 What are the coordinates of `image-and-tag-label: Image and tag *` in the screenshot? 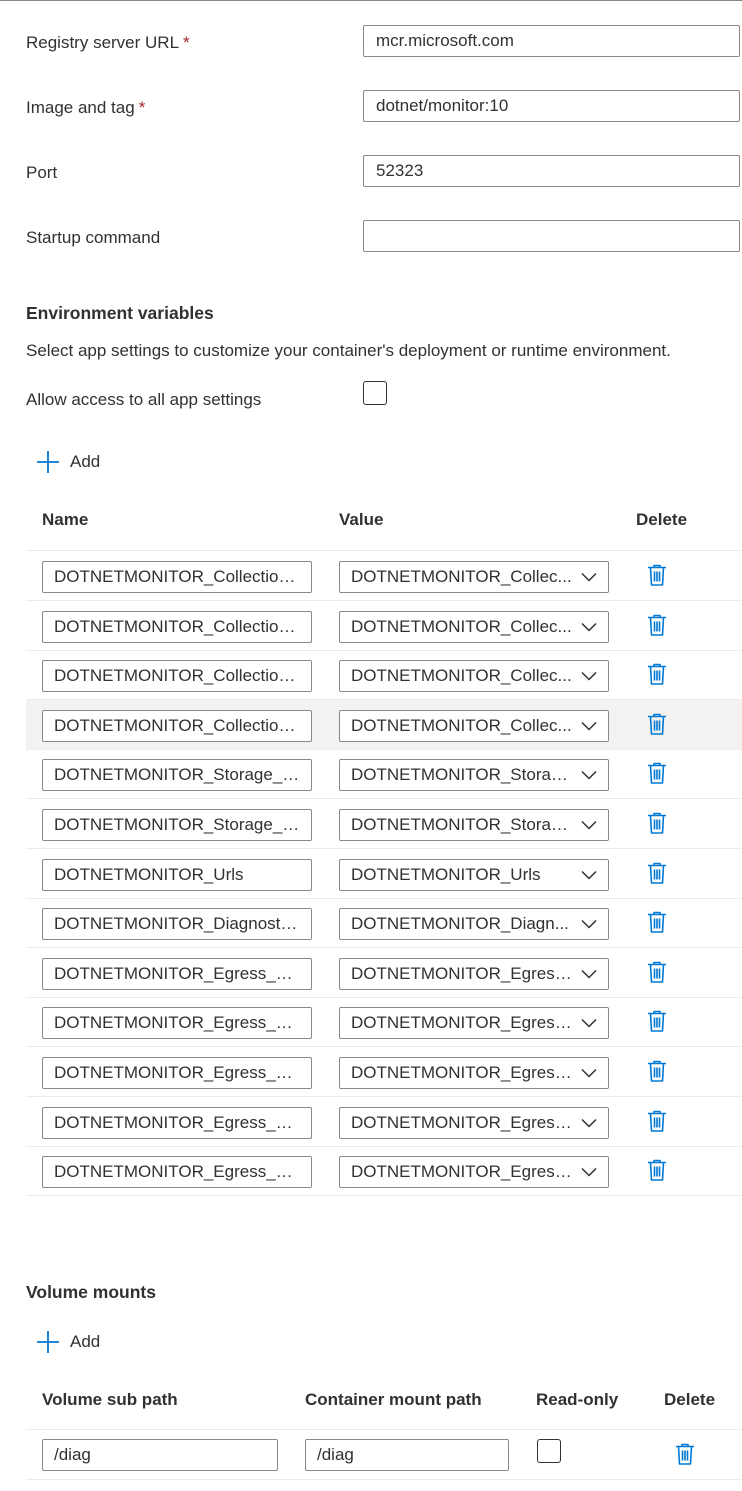 It's located at (85, 108).